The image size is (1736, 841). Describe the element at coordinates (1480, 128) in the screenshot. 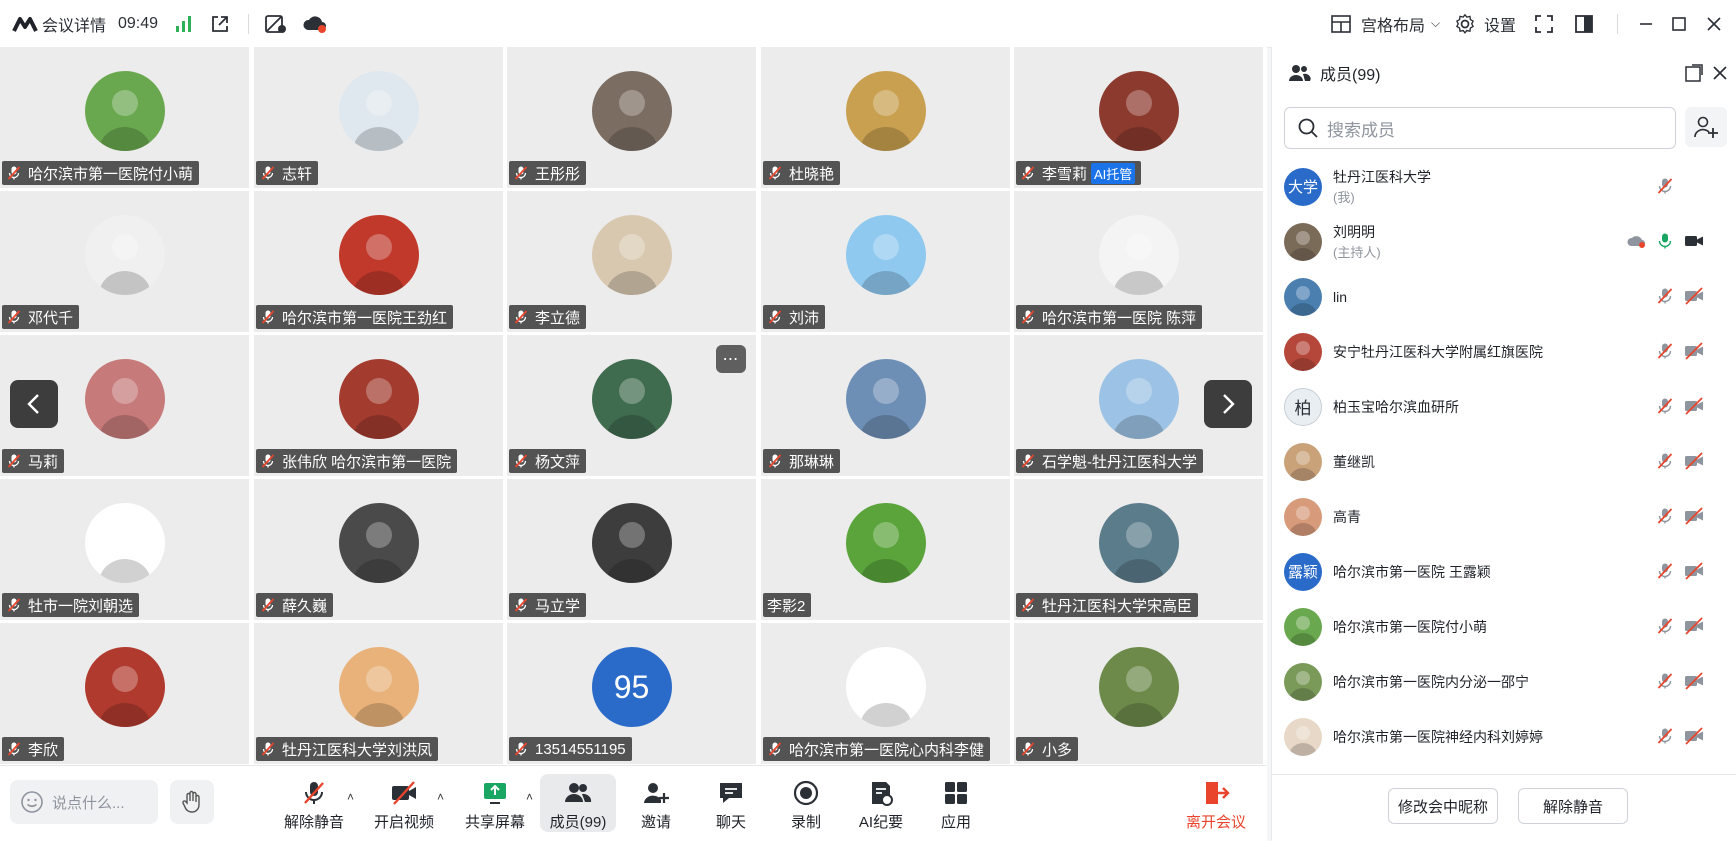

I see `member-search-input: 搜索成员` at that location.